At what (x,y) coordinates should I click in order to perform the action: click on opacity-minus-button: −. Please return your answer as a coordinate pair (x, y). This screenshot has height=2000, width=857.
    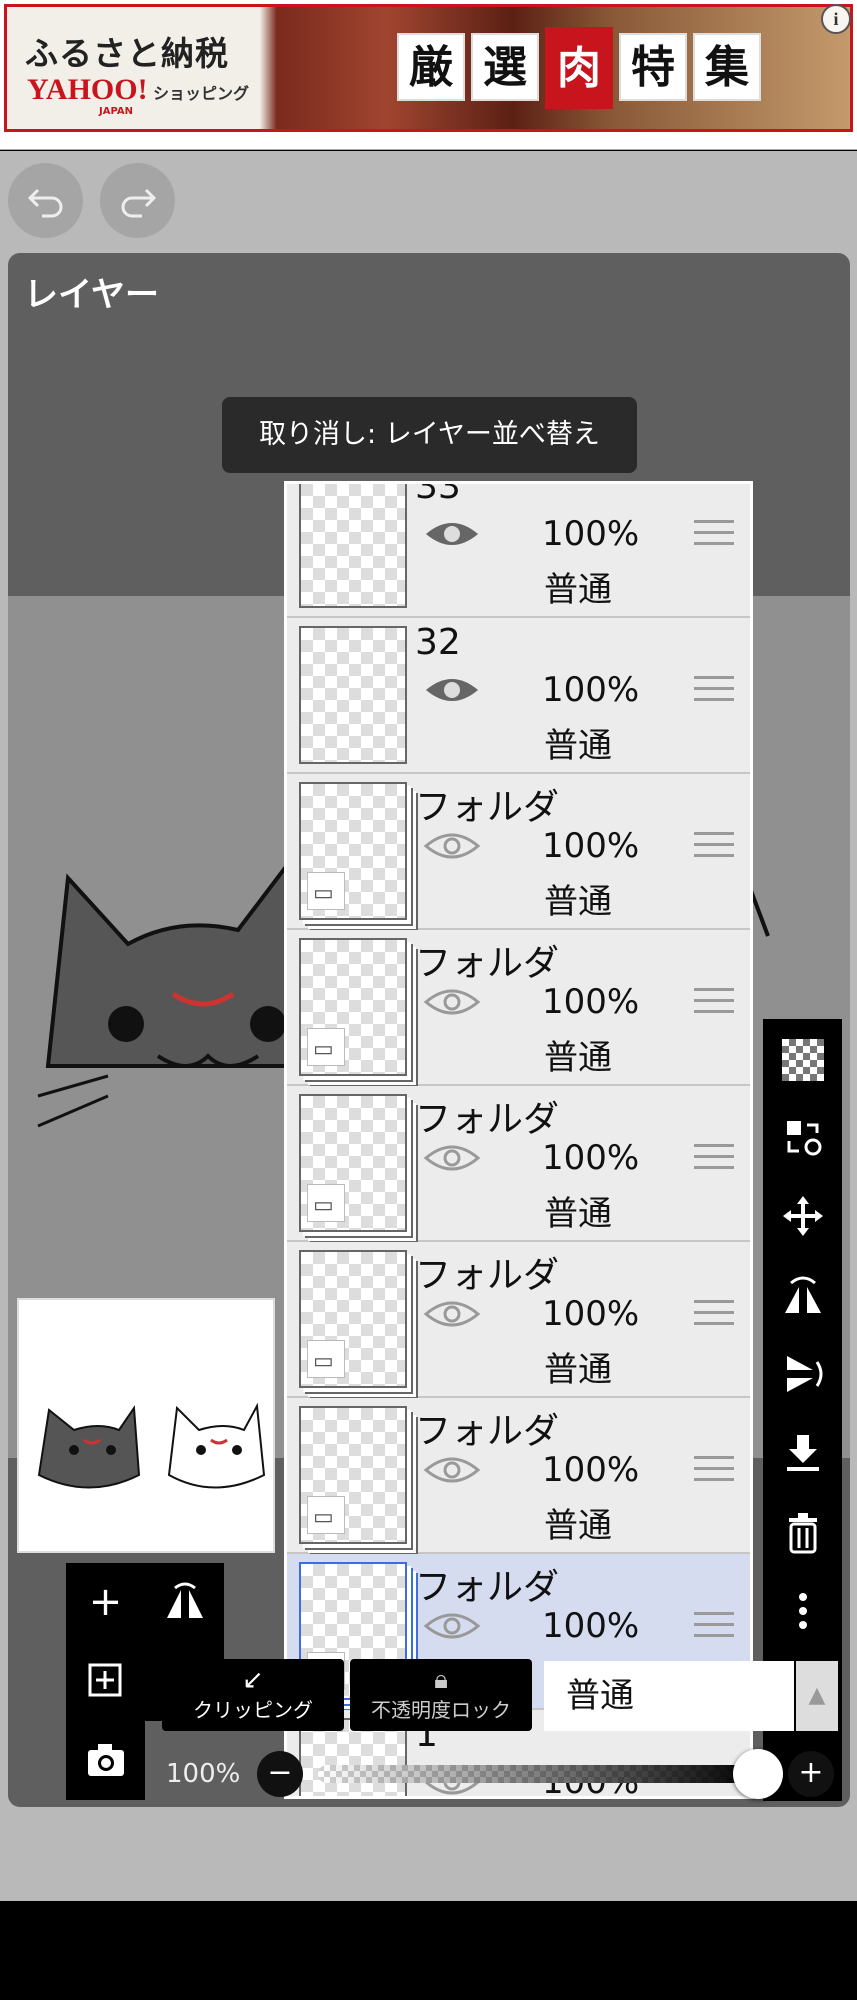
    Looking at the image, I should click on (280, 1774).